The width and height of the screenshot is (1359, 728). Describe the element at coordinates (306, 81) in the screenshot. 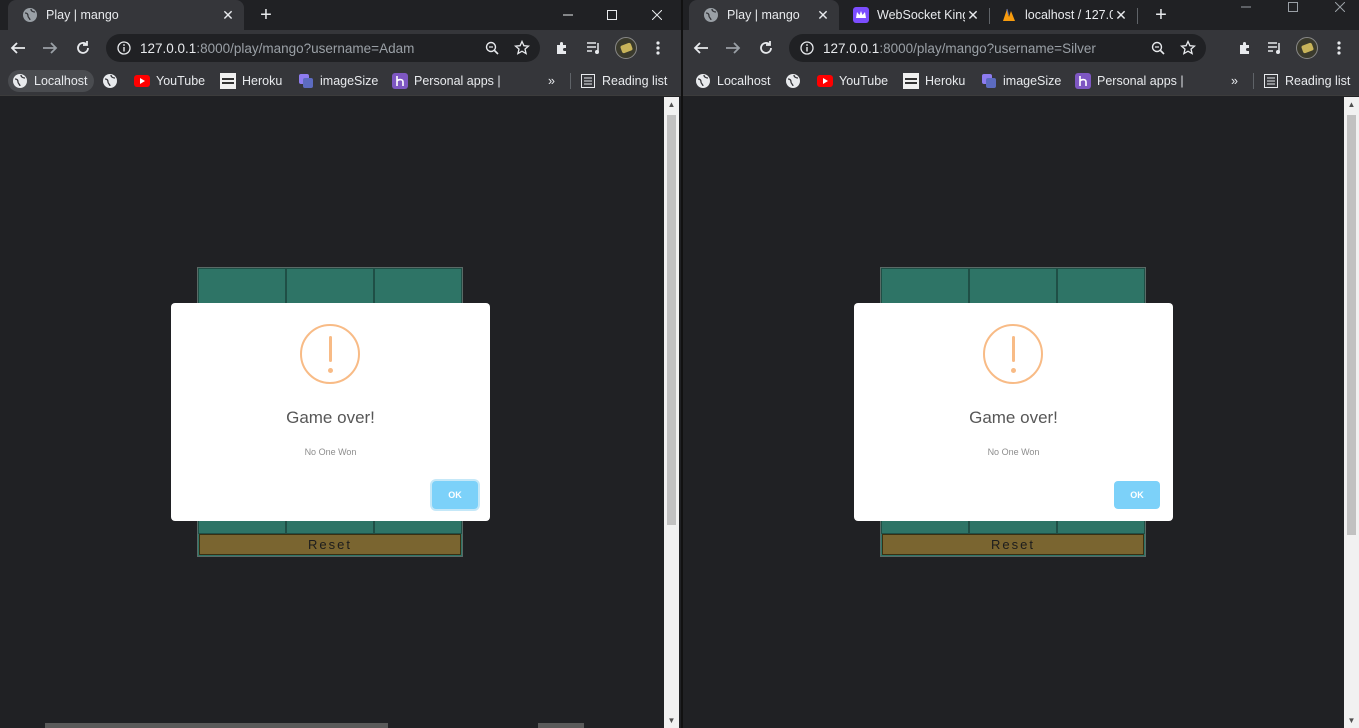

I see `imagesize-icon` at that location.